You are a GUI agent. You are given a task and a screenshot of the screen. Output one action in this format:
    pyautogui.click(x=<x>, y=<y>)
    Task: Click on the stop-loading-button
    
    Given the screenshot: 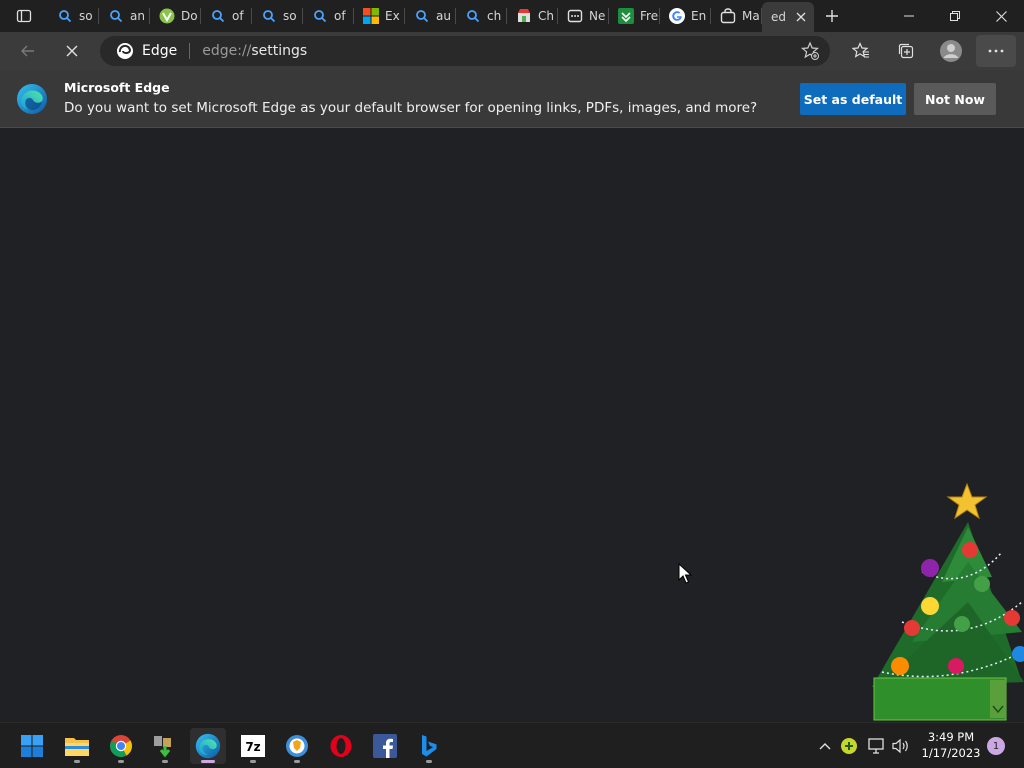 What is the action you would take?
    pyautogui.click(x=72, y=51)
    